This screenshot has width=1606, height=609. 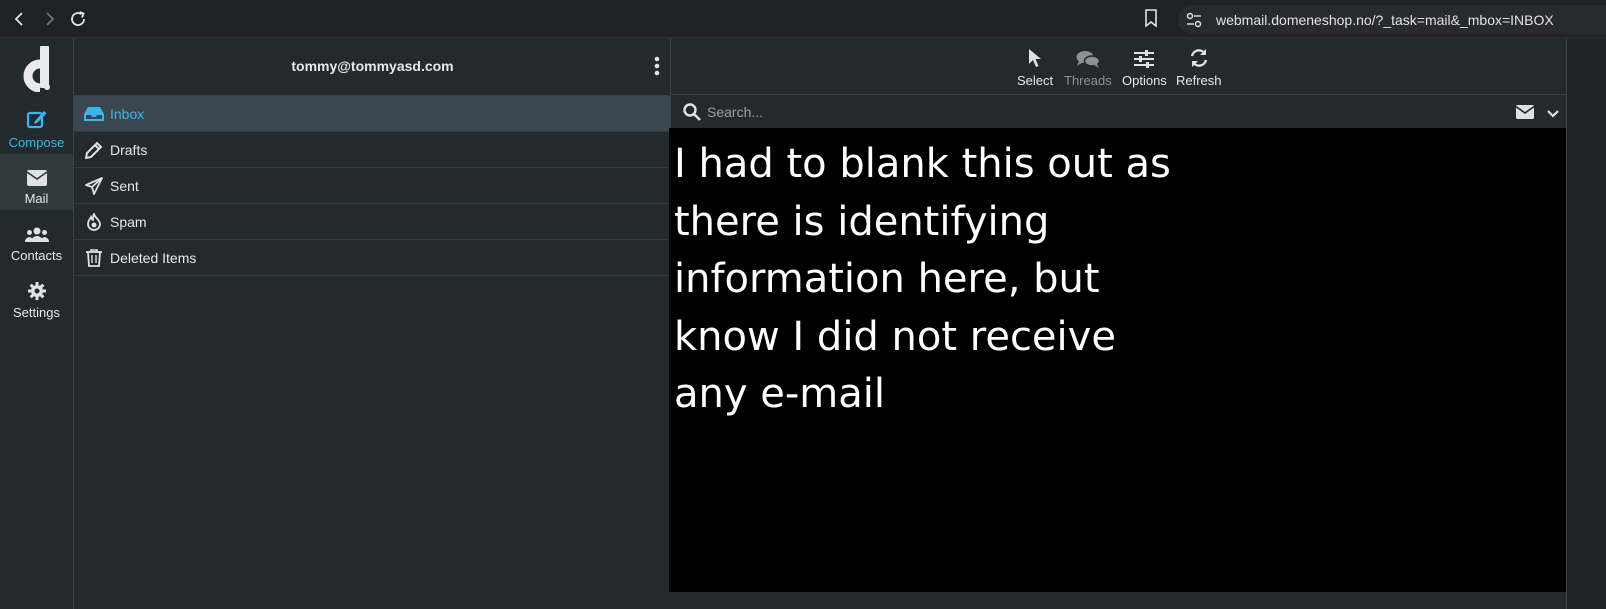 I want to click on cursor-icon, so click(x=1035, y=57).